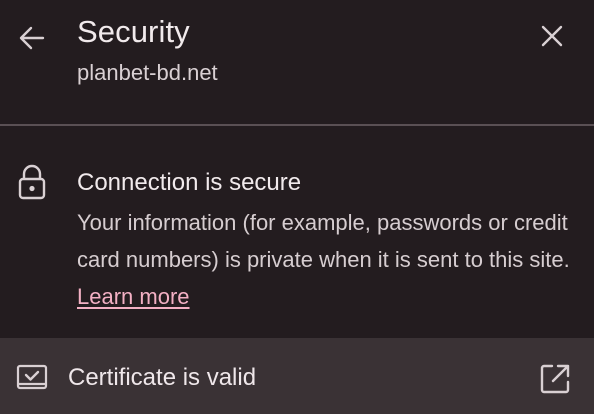 The height and width of the screenshot is (414, 594). I want to click on site-domain: planbet-bd.net, so click(147, 72).